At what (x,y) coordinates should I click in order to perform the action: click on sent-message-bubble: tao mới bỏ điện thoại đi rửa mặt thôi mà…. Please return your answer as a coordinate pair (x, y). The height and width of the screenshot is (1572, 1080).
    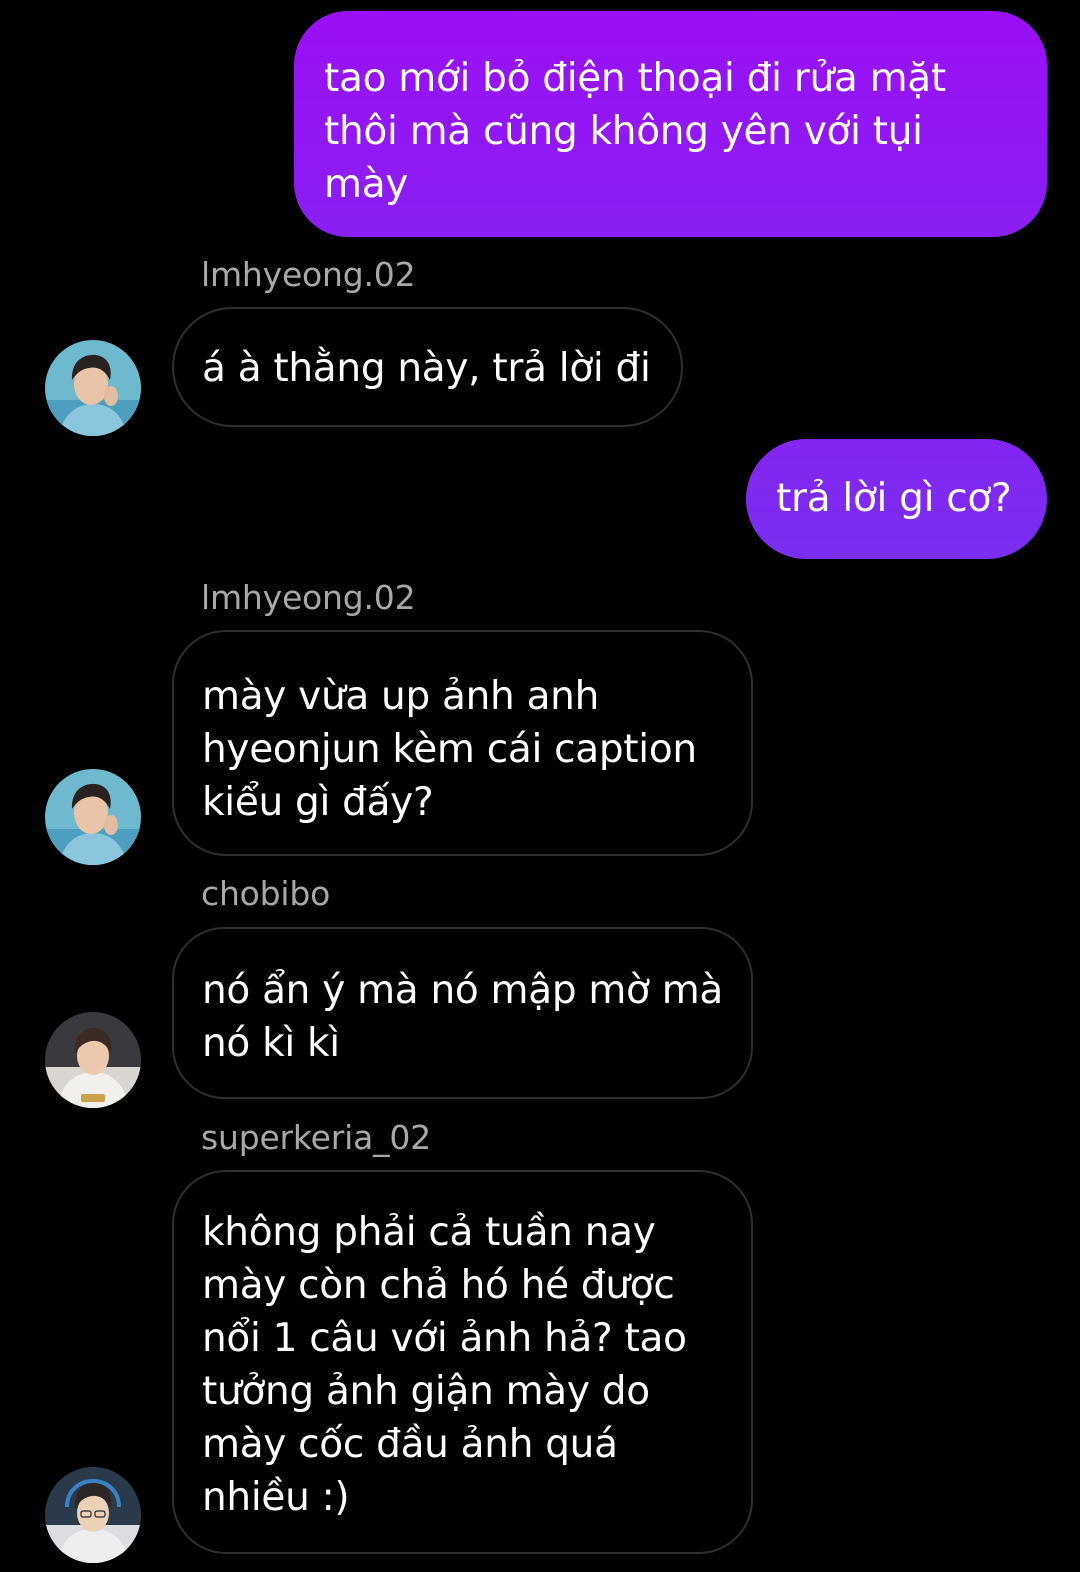
    Looking at the image, I should click on (670, 124).